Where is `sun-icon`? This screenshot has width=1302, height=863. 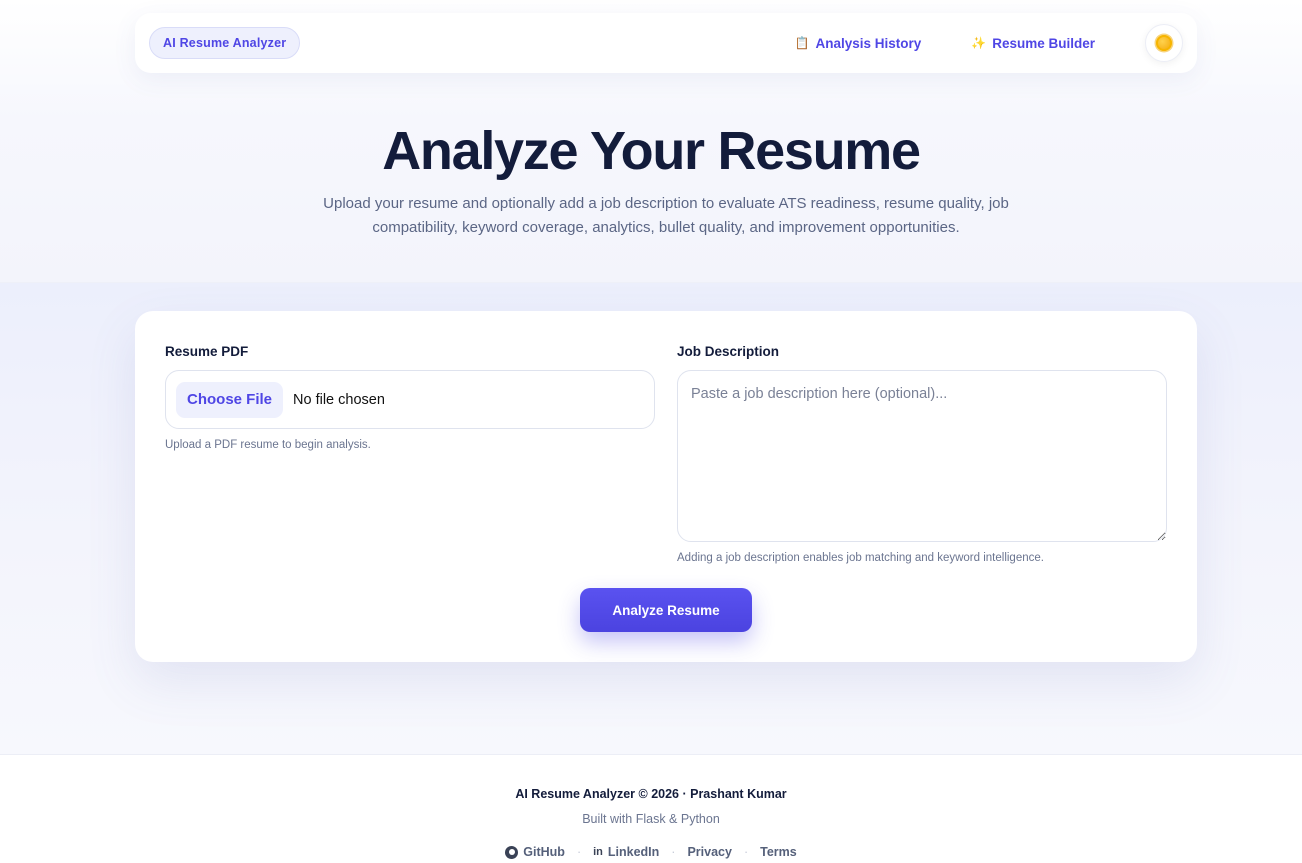
sun-icon is located at coordinates (1164, 43).